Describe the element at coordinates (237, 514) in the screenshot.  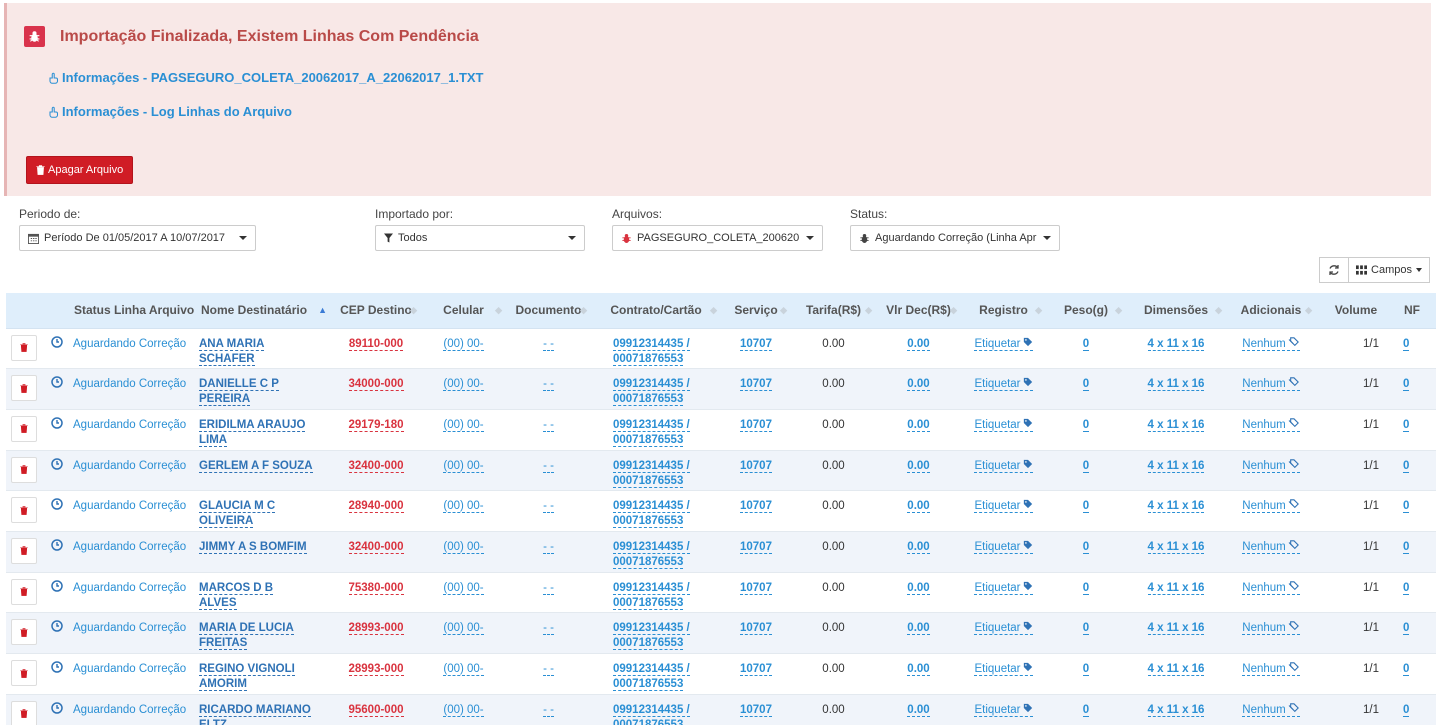
I see `row-name: GLAUCIA M C OLIVEIRA` at that location.